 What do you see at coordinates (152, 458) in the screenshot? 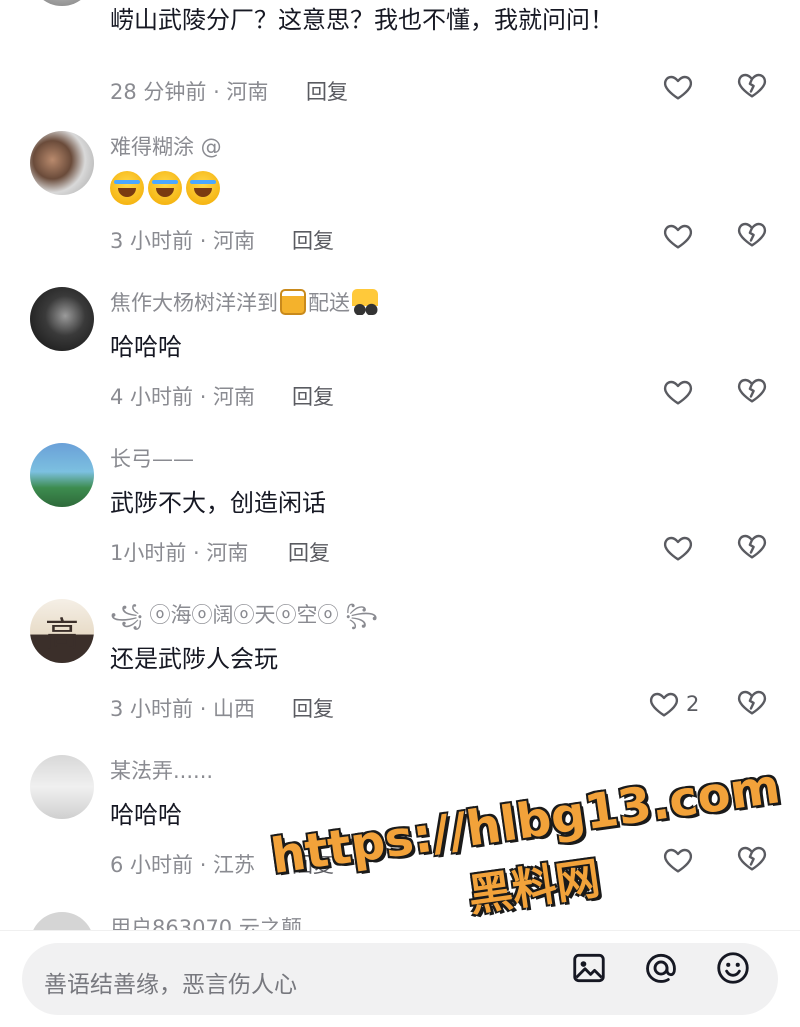
I see `comment-username: 长弓——` at bounding box center [152, 458].